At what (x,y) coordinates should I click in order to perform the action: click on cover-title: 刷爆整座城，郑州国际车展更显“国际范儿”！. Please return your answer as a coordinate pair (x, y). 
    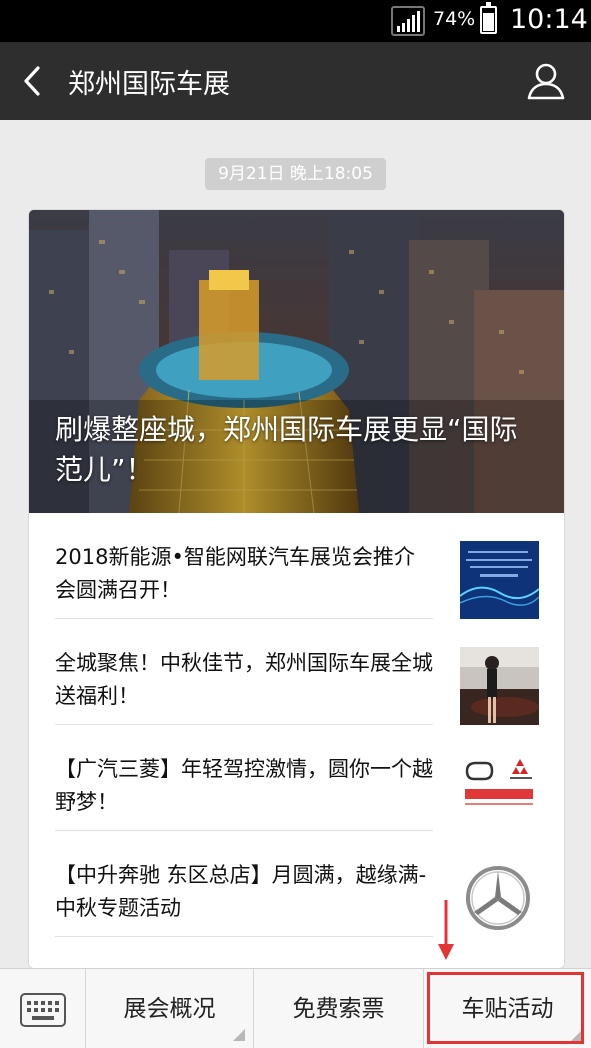
    Looking at the image, I should click on (286, 449).